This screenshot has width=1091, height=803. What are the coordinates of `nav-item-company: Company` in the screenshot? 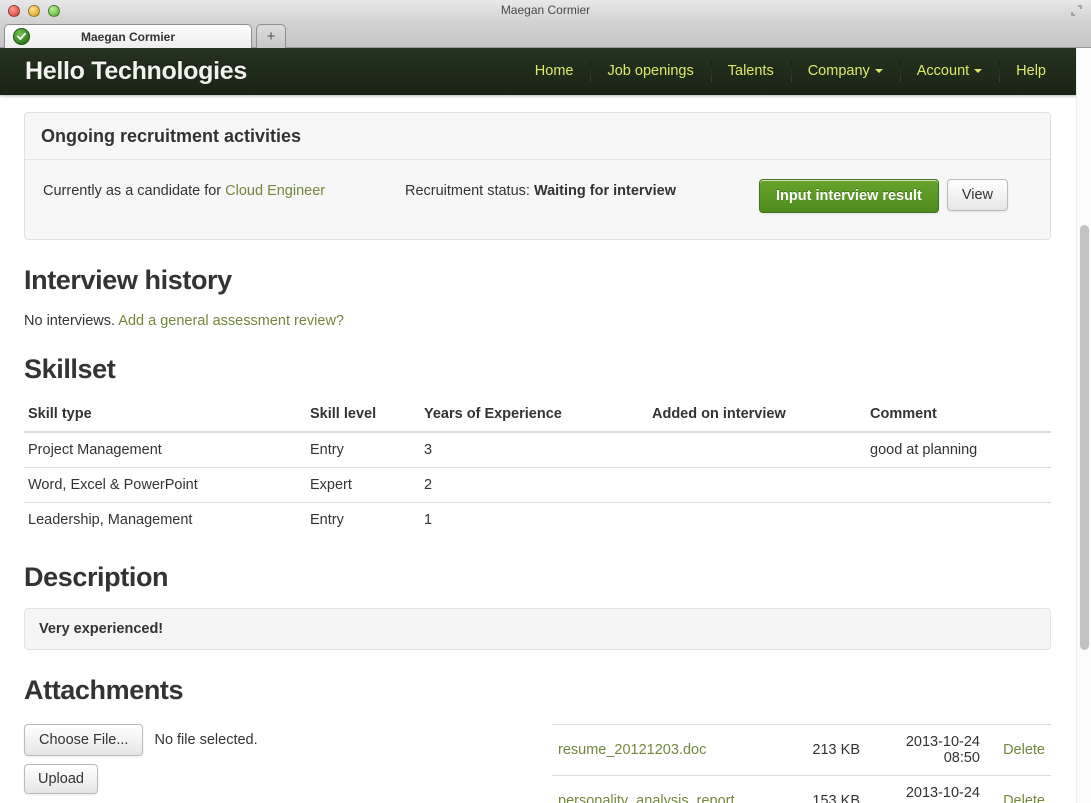 It's located at (845, 71).